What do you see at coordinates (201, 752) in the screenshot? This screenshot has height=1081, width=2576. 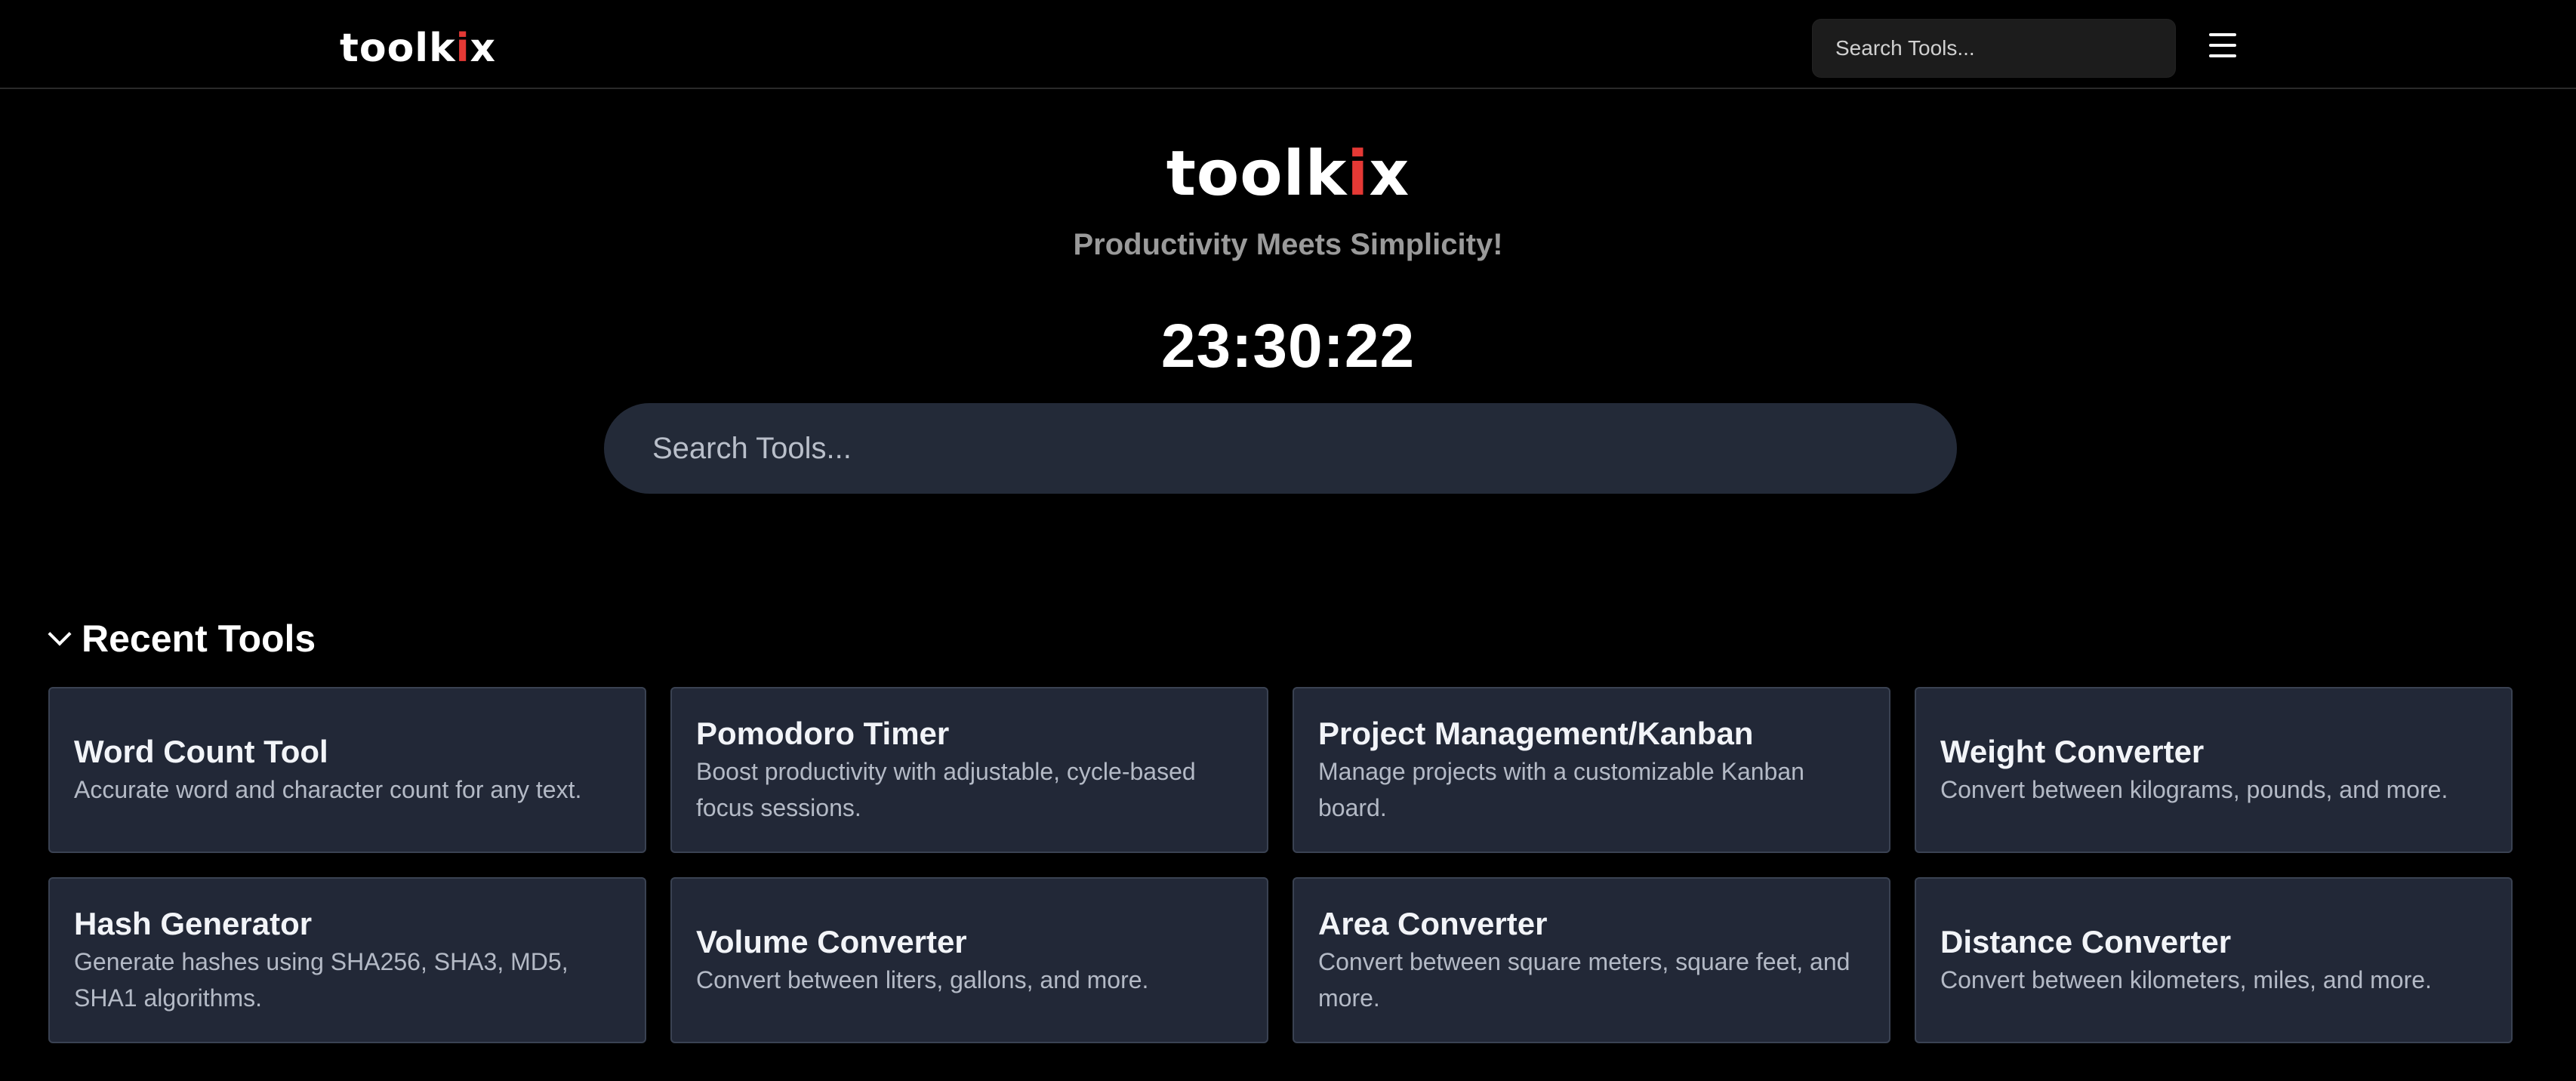 I see `tool-card-title: Word Count Tool` at bounding box center [201, 752].